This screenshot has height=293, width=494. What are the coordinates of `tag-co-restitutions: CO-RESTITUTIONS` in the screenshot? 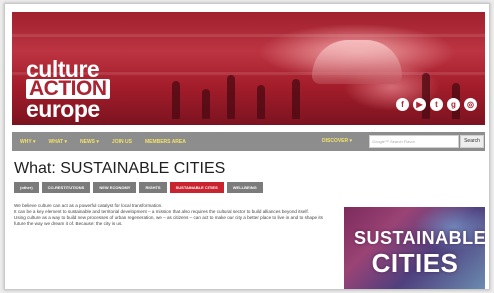 It's located at (66, 187).